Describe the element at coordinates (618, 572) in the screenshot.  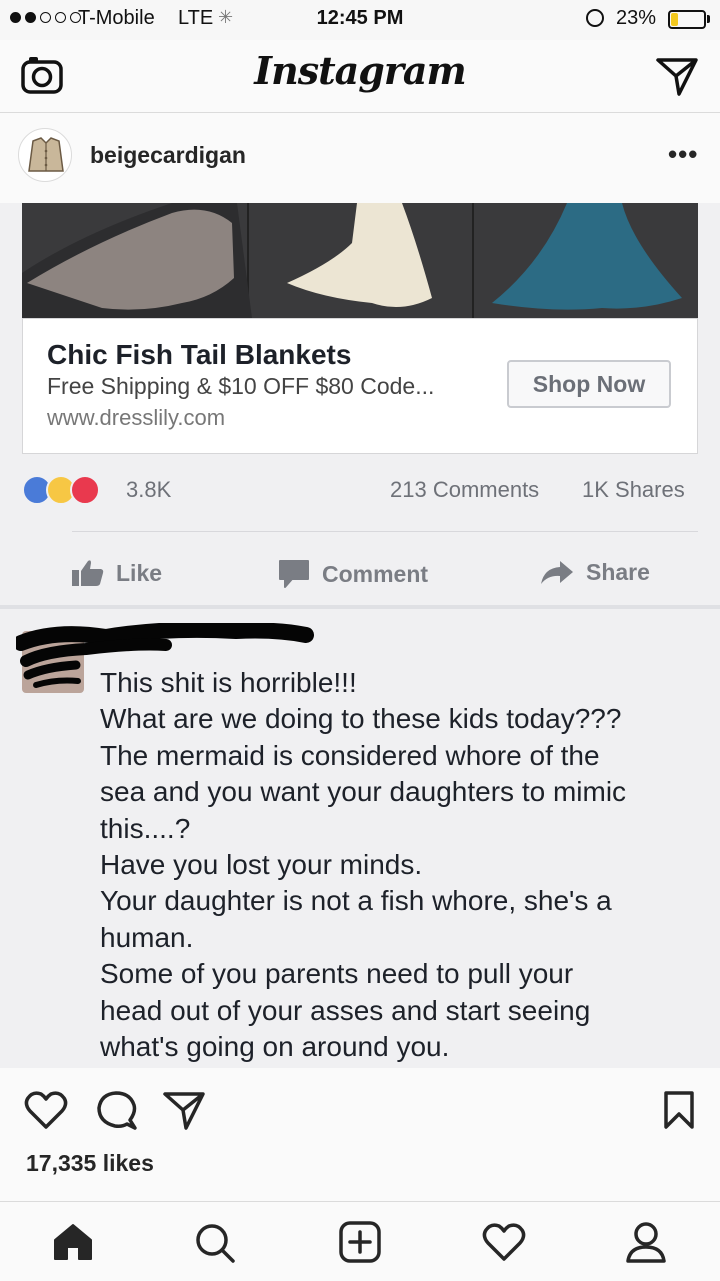
I see `fb-share-label: Share` at that location.